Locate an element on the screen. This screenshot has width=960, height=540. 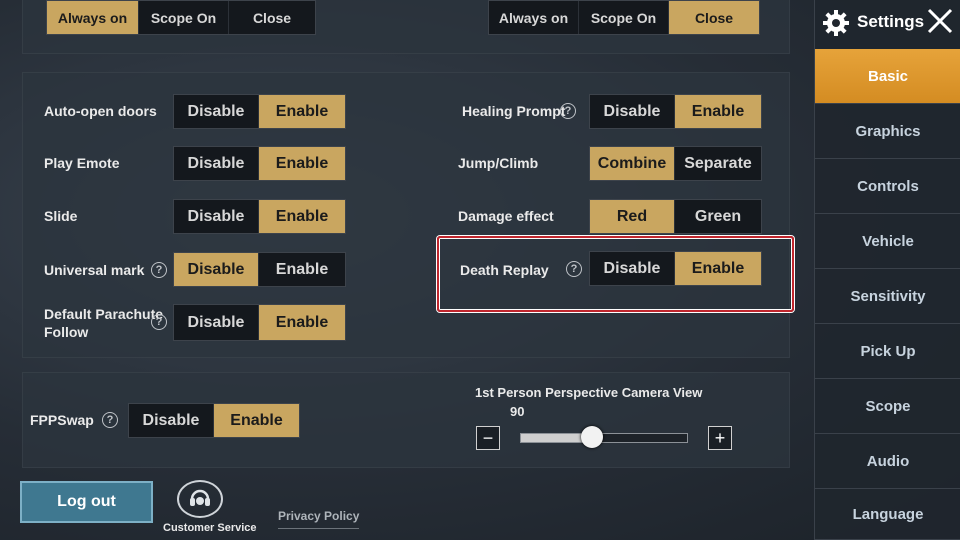
auto-open-doors-toggle: Disable Enable is located at coordinates (259, 111).